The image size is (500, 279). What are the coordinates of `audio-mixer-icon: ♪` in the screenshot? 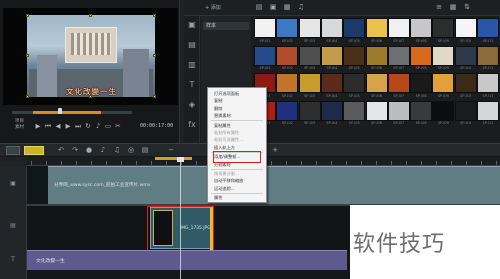 It's located at (103, 150).